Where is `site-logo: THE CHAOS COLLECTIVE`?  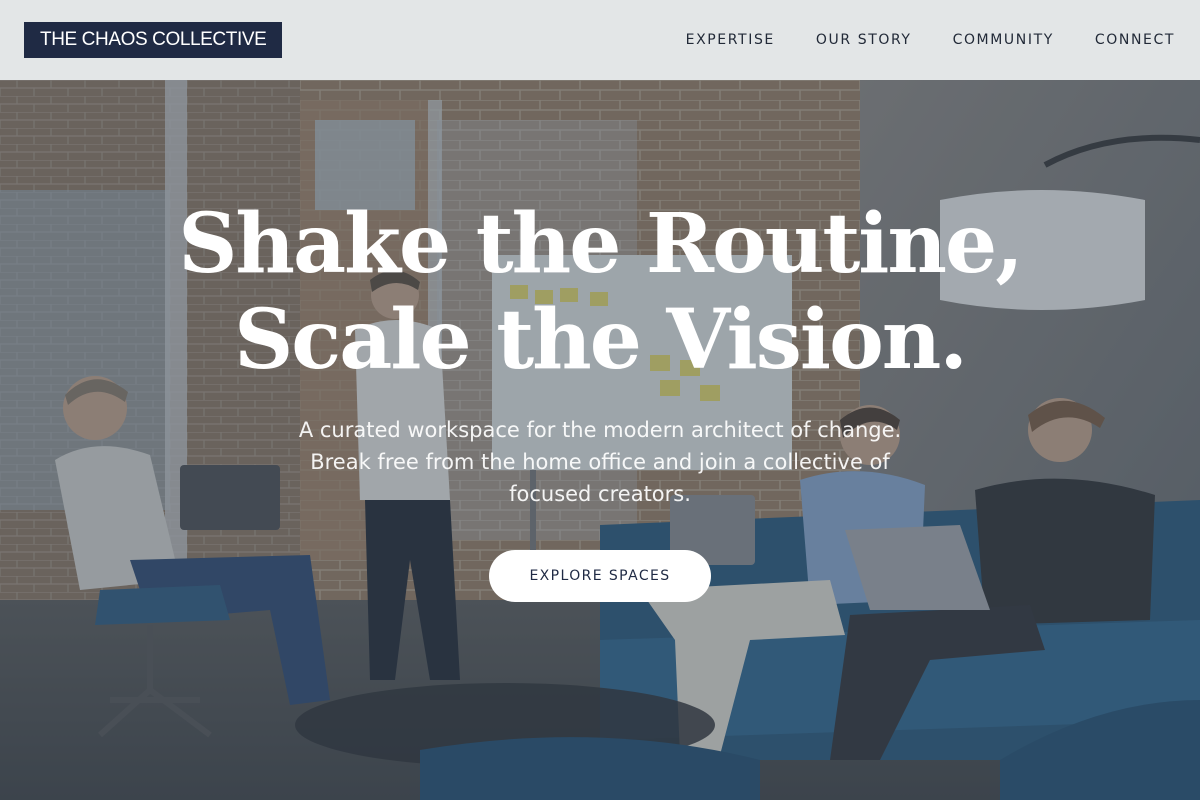
site-logo: THE CHAOS COLLECTIVE is located at coordinates (153, 40).